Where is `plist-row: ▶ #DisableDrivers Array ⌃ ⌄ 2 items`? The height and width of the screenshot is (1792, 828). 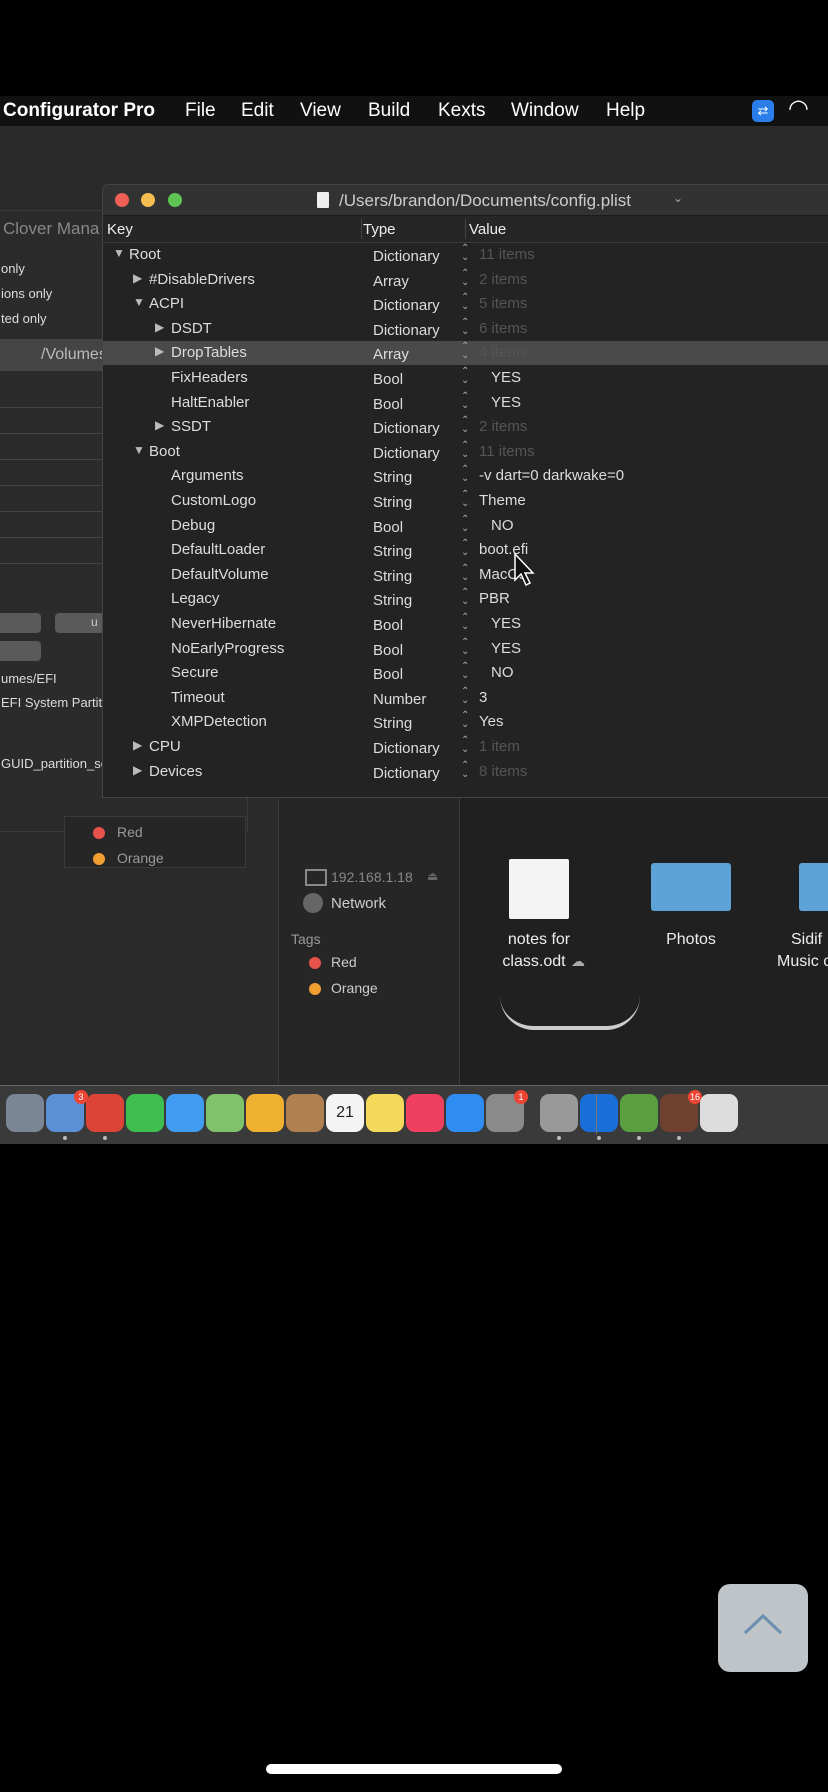 plist-row: ▶ #DisableDrivers Array ⌃ ⌄ 2 items is located at coordinates (465, 280).